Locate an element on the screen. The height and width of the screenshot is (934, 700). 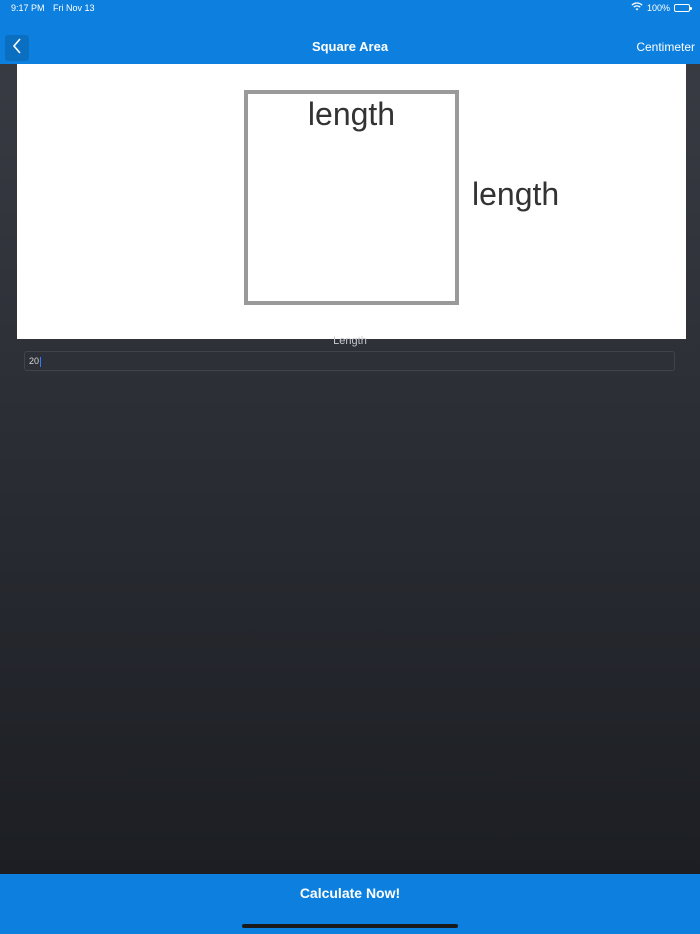
time-text: 9:17 PM is located at coordinates (28, 8).